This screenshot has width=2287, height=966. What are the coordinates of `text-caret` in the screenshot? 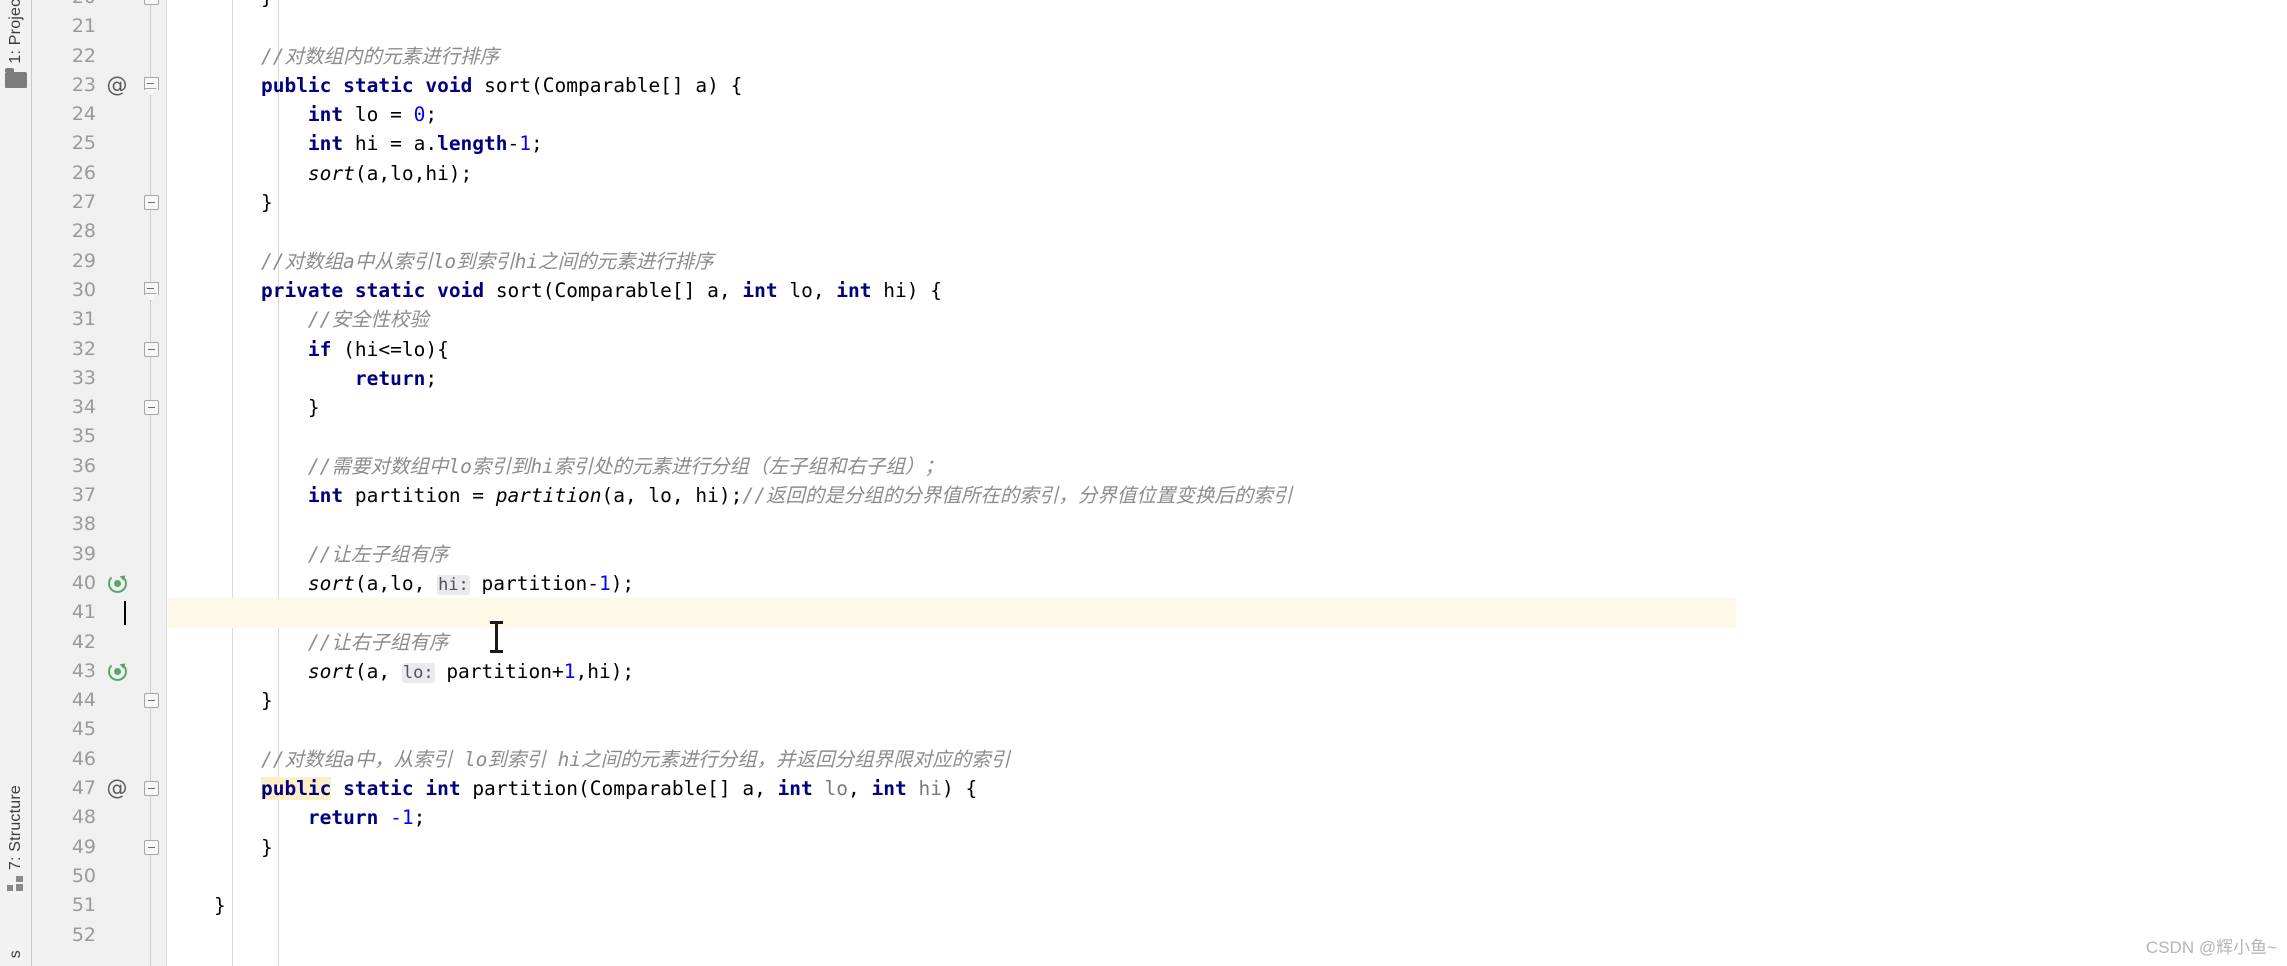 It's located at (125, 613).